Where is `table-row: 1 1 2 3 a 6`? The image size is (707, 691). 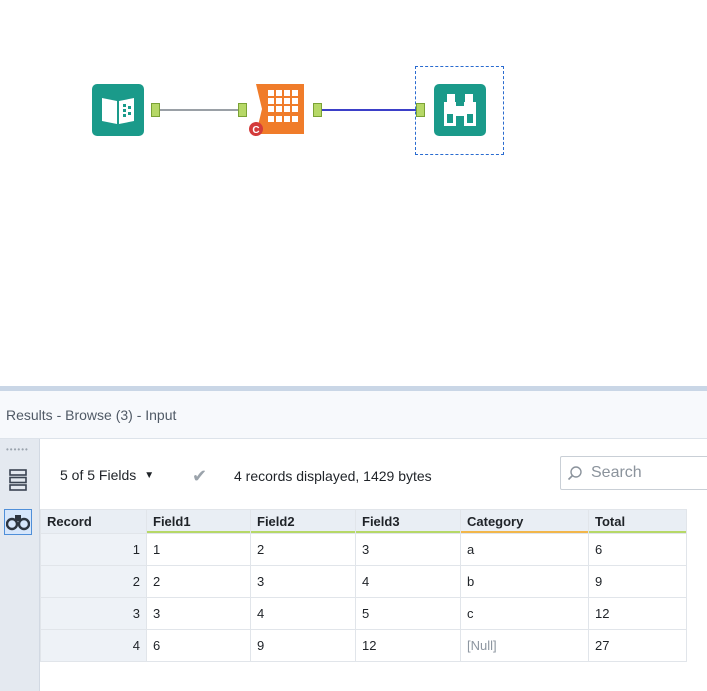 table-row: 1 1 2 3 a 6 is located at coordinates (363, 549).